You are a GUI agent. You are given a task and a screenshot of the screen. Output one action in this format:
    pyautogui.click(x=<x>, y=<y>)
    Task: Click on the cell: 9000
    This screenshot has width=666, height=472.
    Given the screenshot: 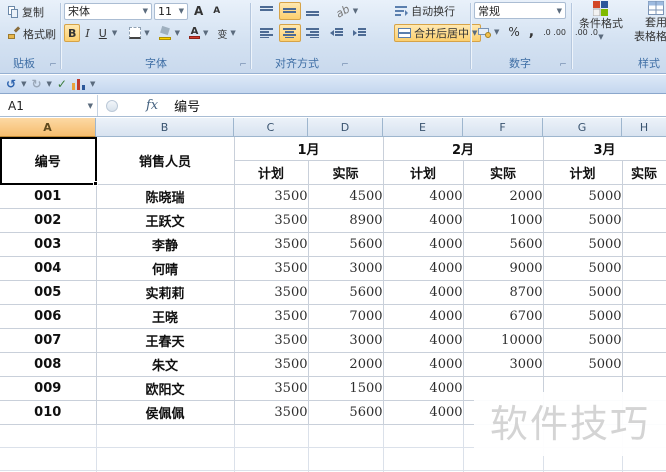 What is the action you would take?
    pyautogui.click(x=503, y=268)
    